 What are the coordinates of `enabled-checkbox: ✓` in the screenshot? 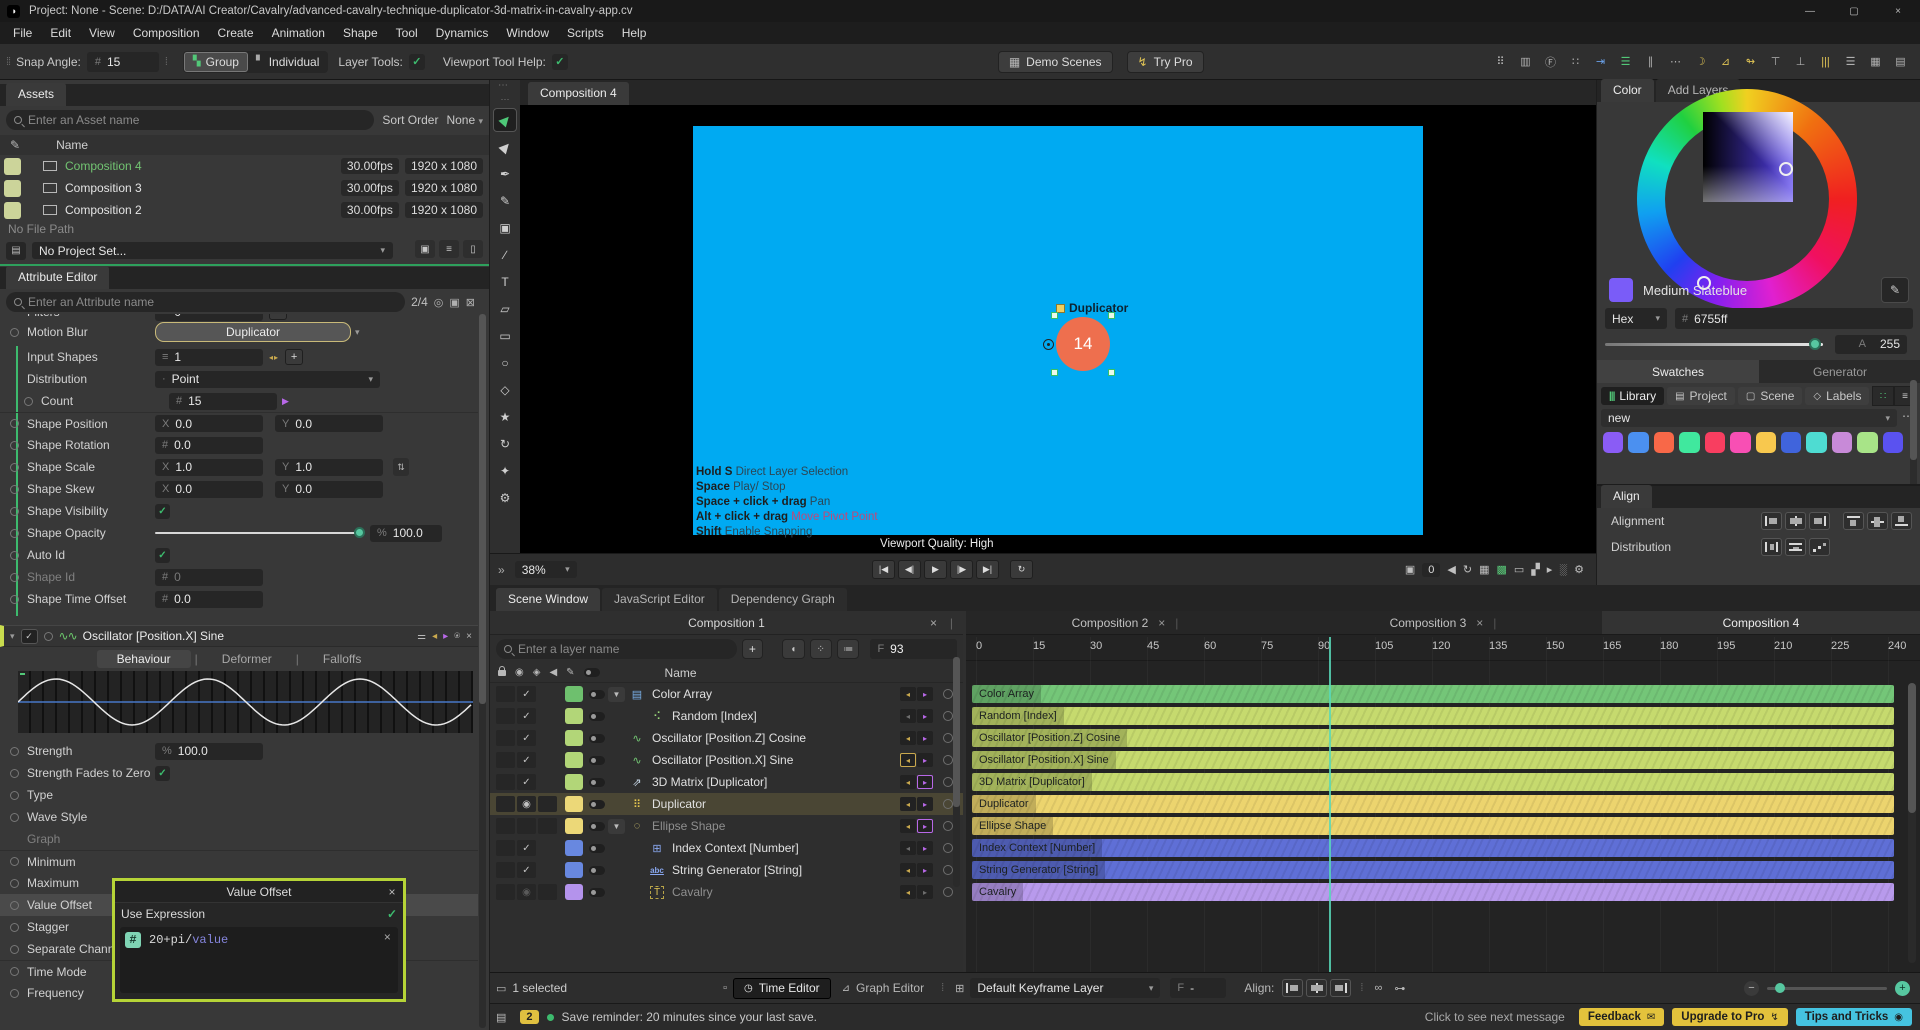 It's located at (526, 694).